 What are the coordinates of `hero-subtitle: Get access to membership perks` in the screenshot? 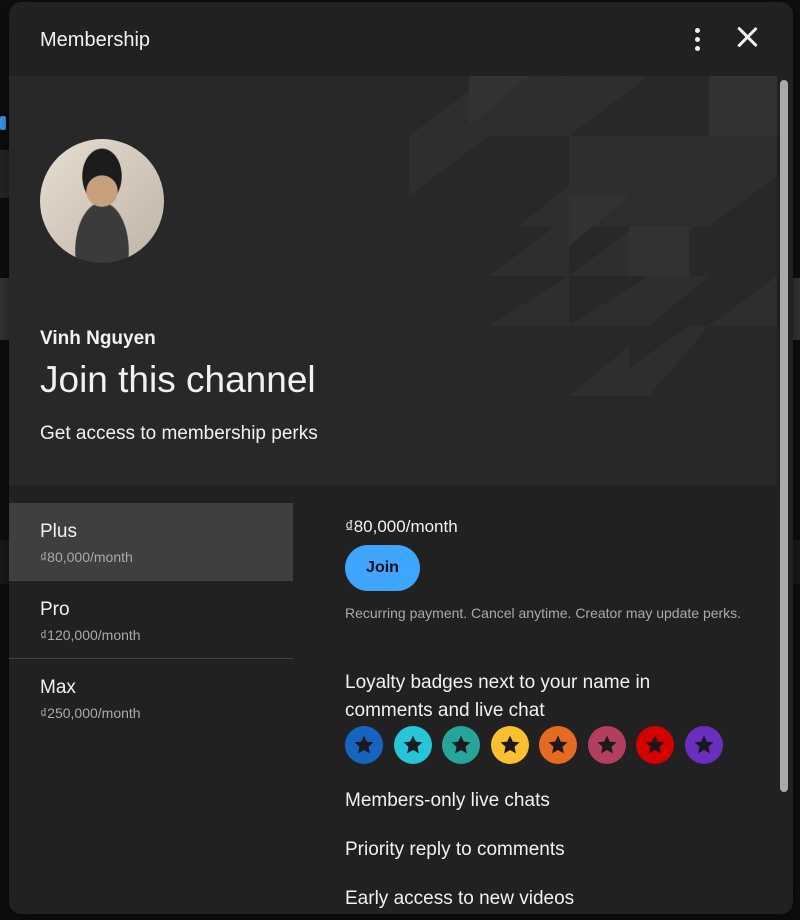 It's located at (179, 433).